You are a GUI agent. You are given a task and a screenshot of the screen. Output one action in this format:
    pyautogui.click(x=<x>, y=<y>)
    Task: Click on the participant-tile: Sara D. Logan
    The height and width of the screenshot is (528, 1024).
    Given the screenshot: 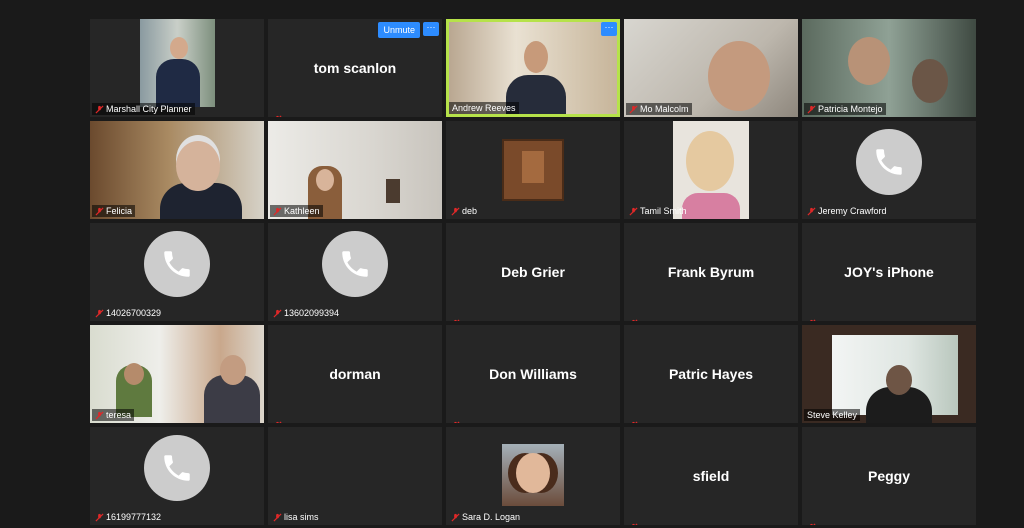 What is the action you would take?
    pyautogui.click(x=533, y=476)
    